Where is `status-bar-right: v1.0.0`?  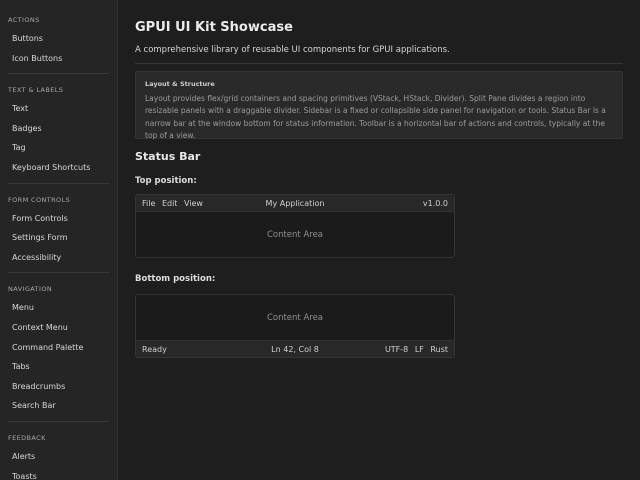
status-bar-right: v1.0.0 is located at coordinates (435, 203).